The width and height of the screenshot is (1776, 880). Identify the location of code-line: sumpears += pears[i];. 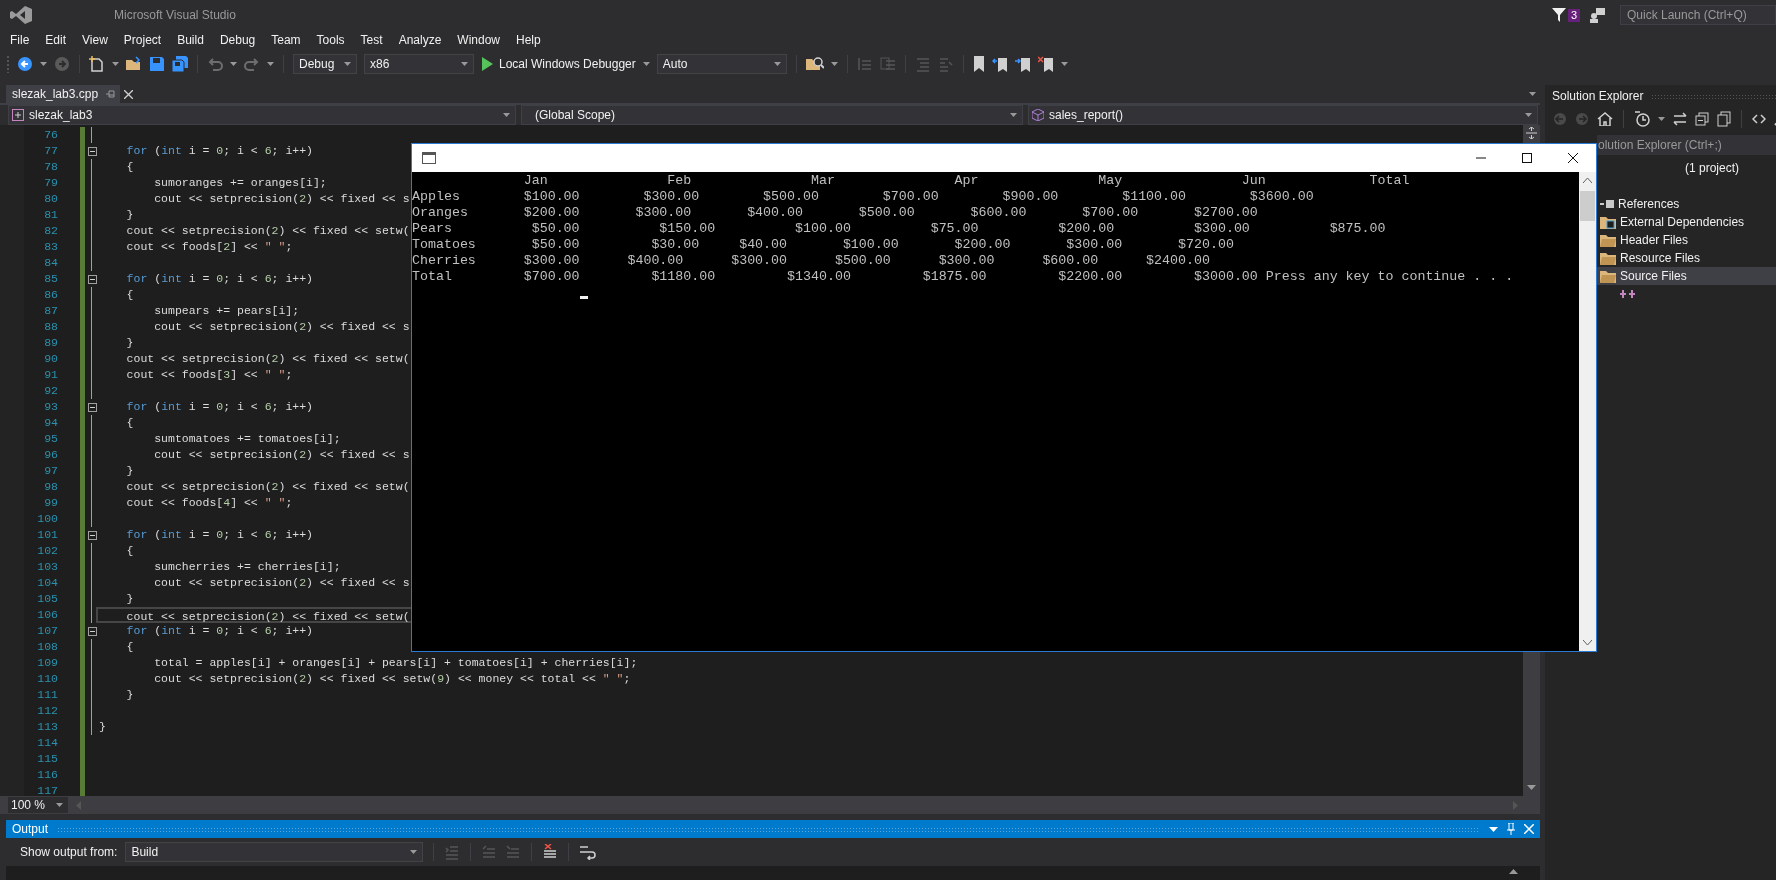
(226, 311).